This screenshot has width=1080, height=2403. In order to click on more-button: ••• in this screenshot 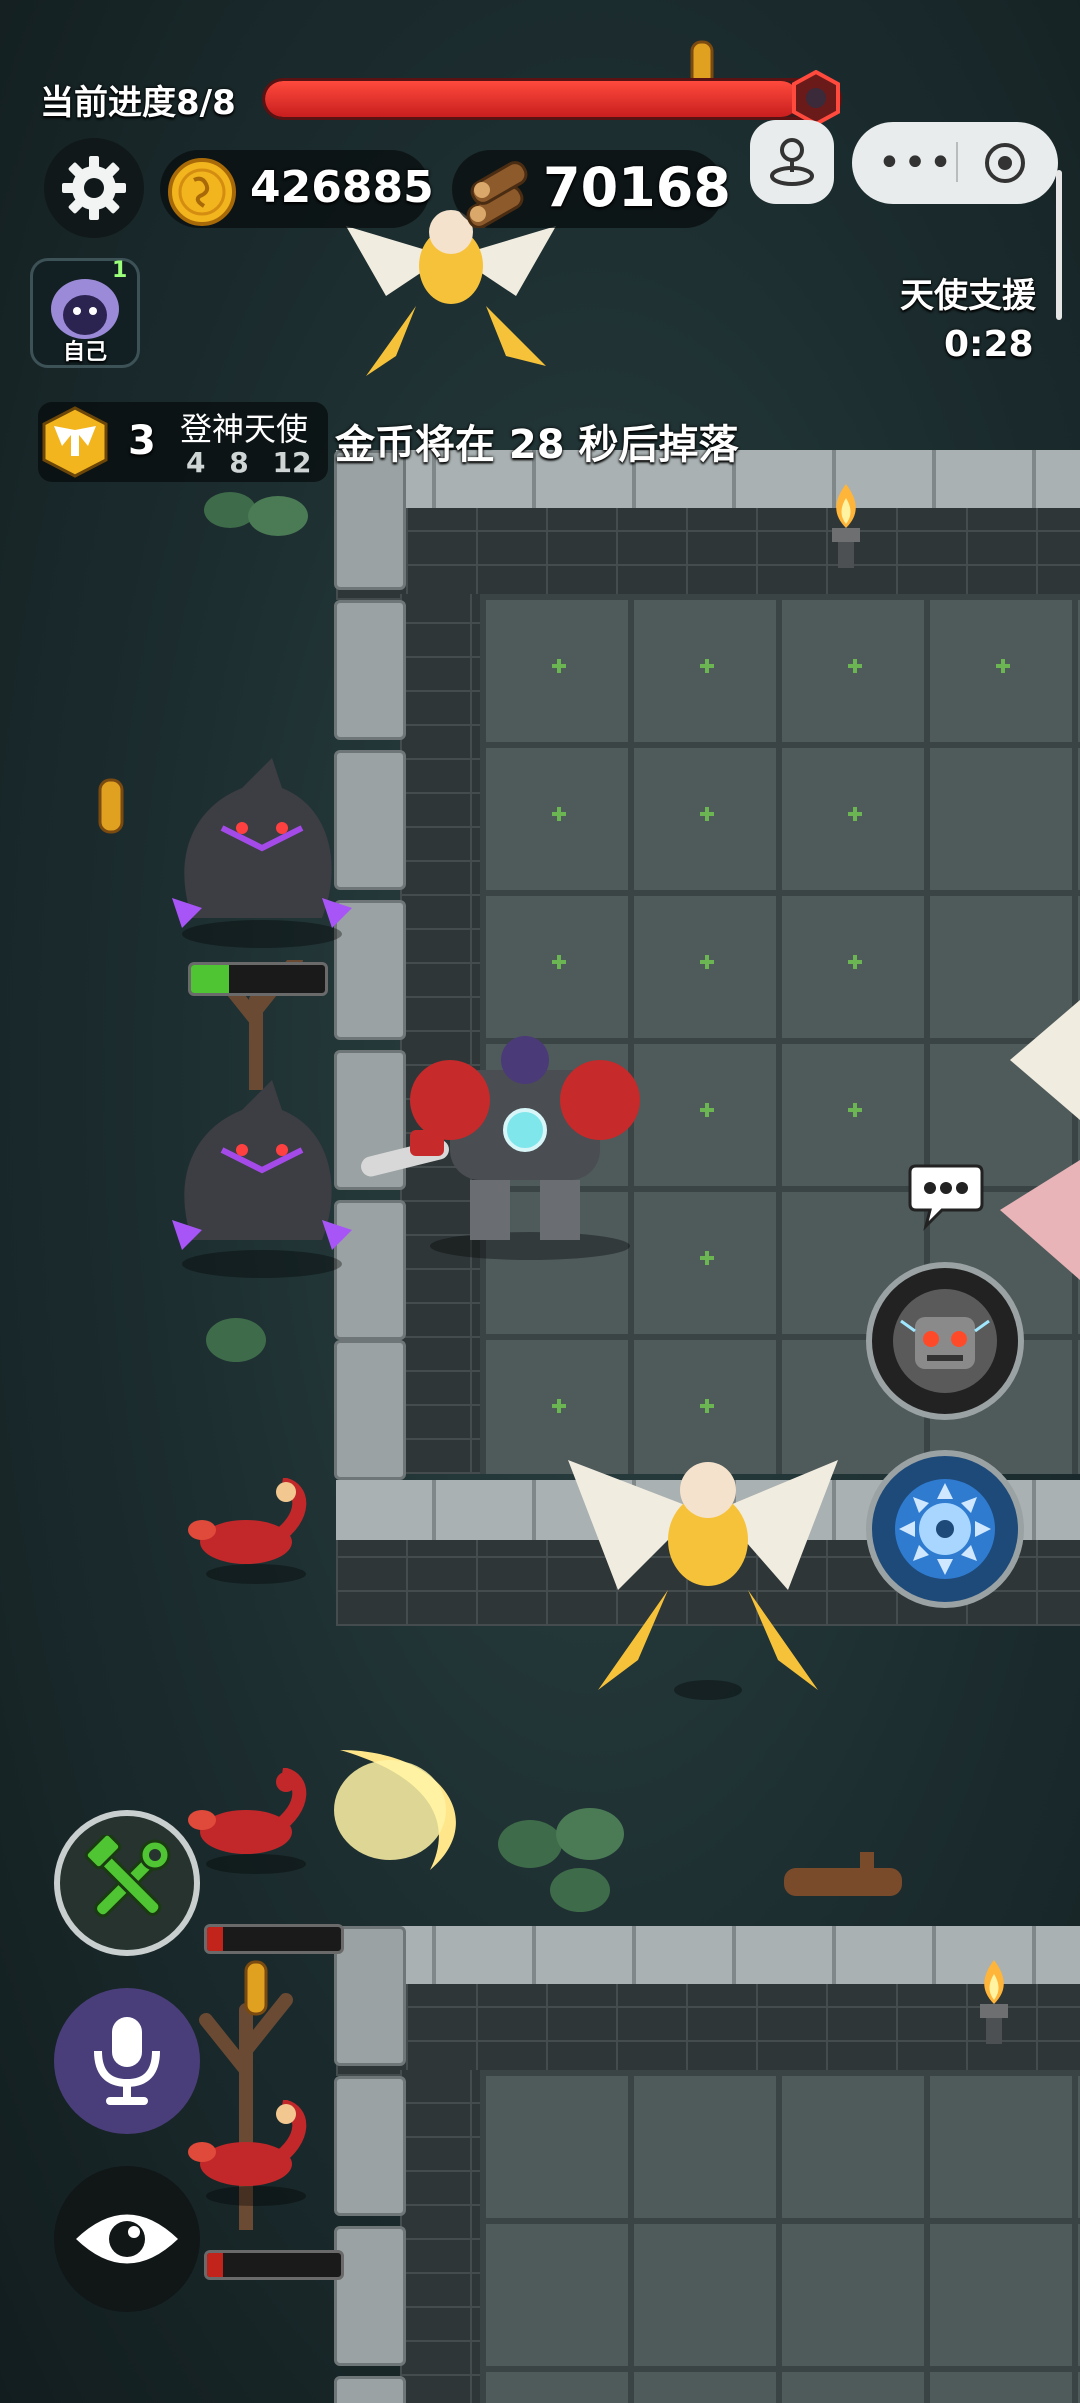, I will do `click(916, 163)`.